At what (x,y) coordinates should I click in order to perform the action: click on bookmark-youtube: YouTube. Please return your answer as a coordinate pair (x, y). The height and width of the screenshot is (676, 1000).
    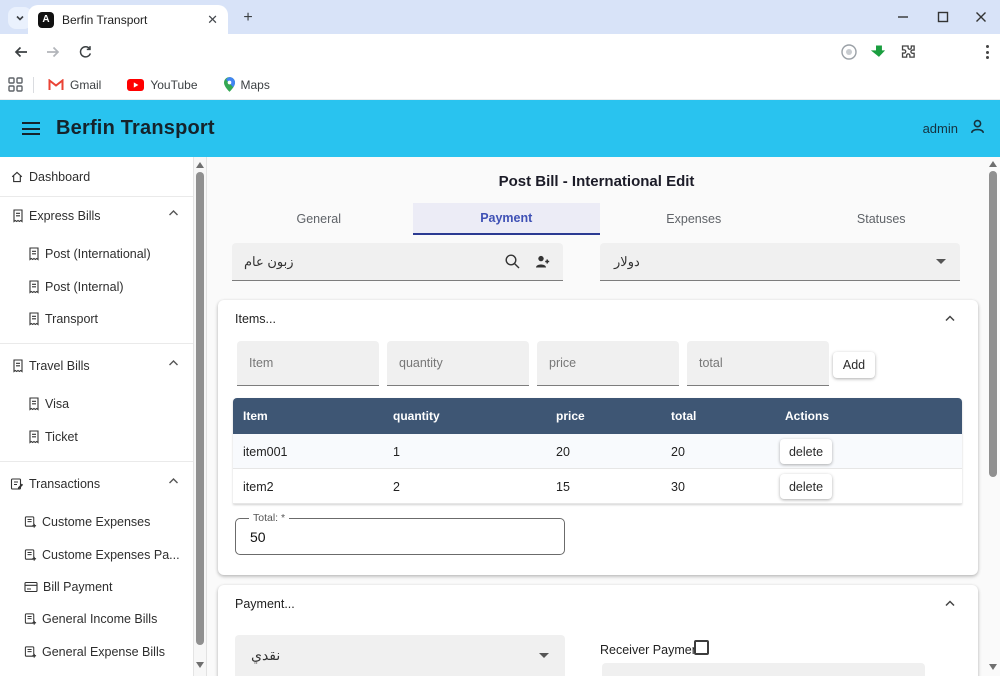
    Looking at the image, I should click on (162, 85).